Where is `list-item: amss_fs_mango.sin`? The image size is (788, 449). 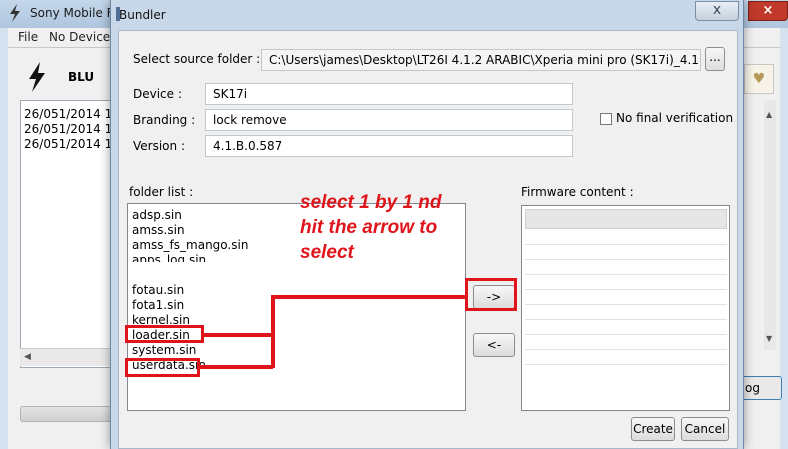
list-item: amss_fs_mango.sin is located at coordinates (190, 245).